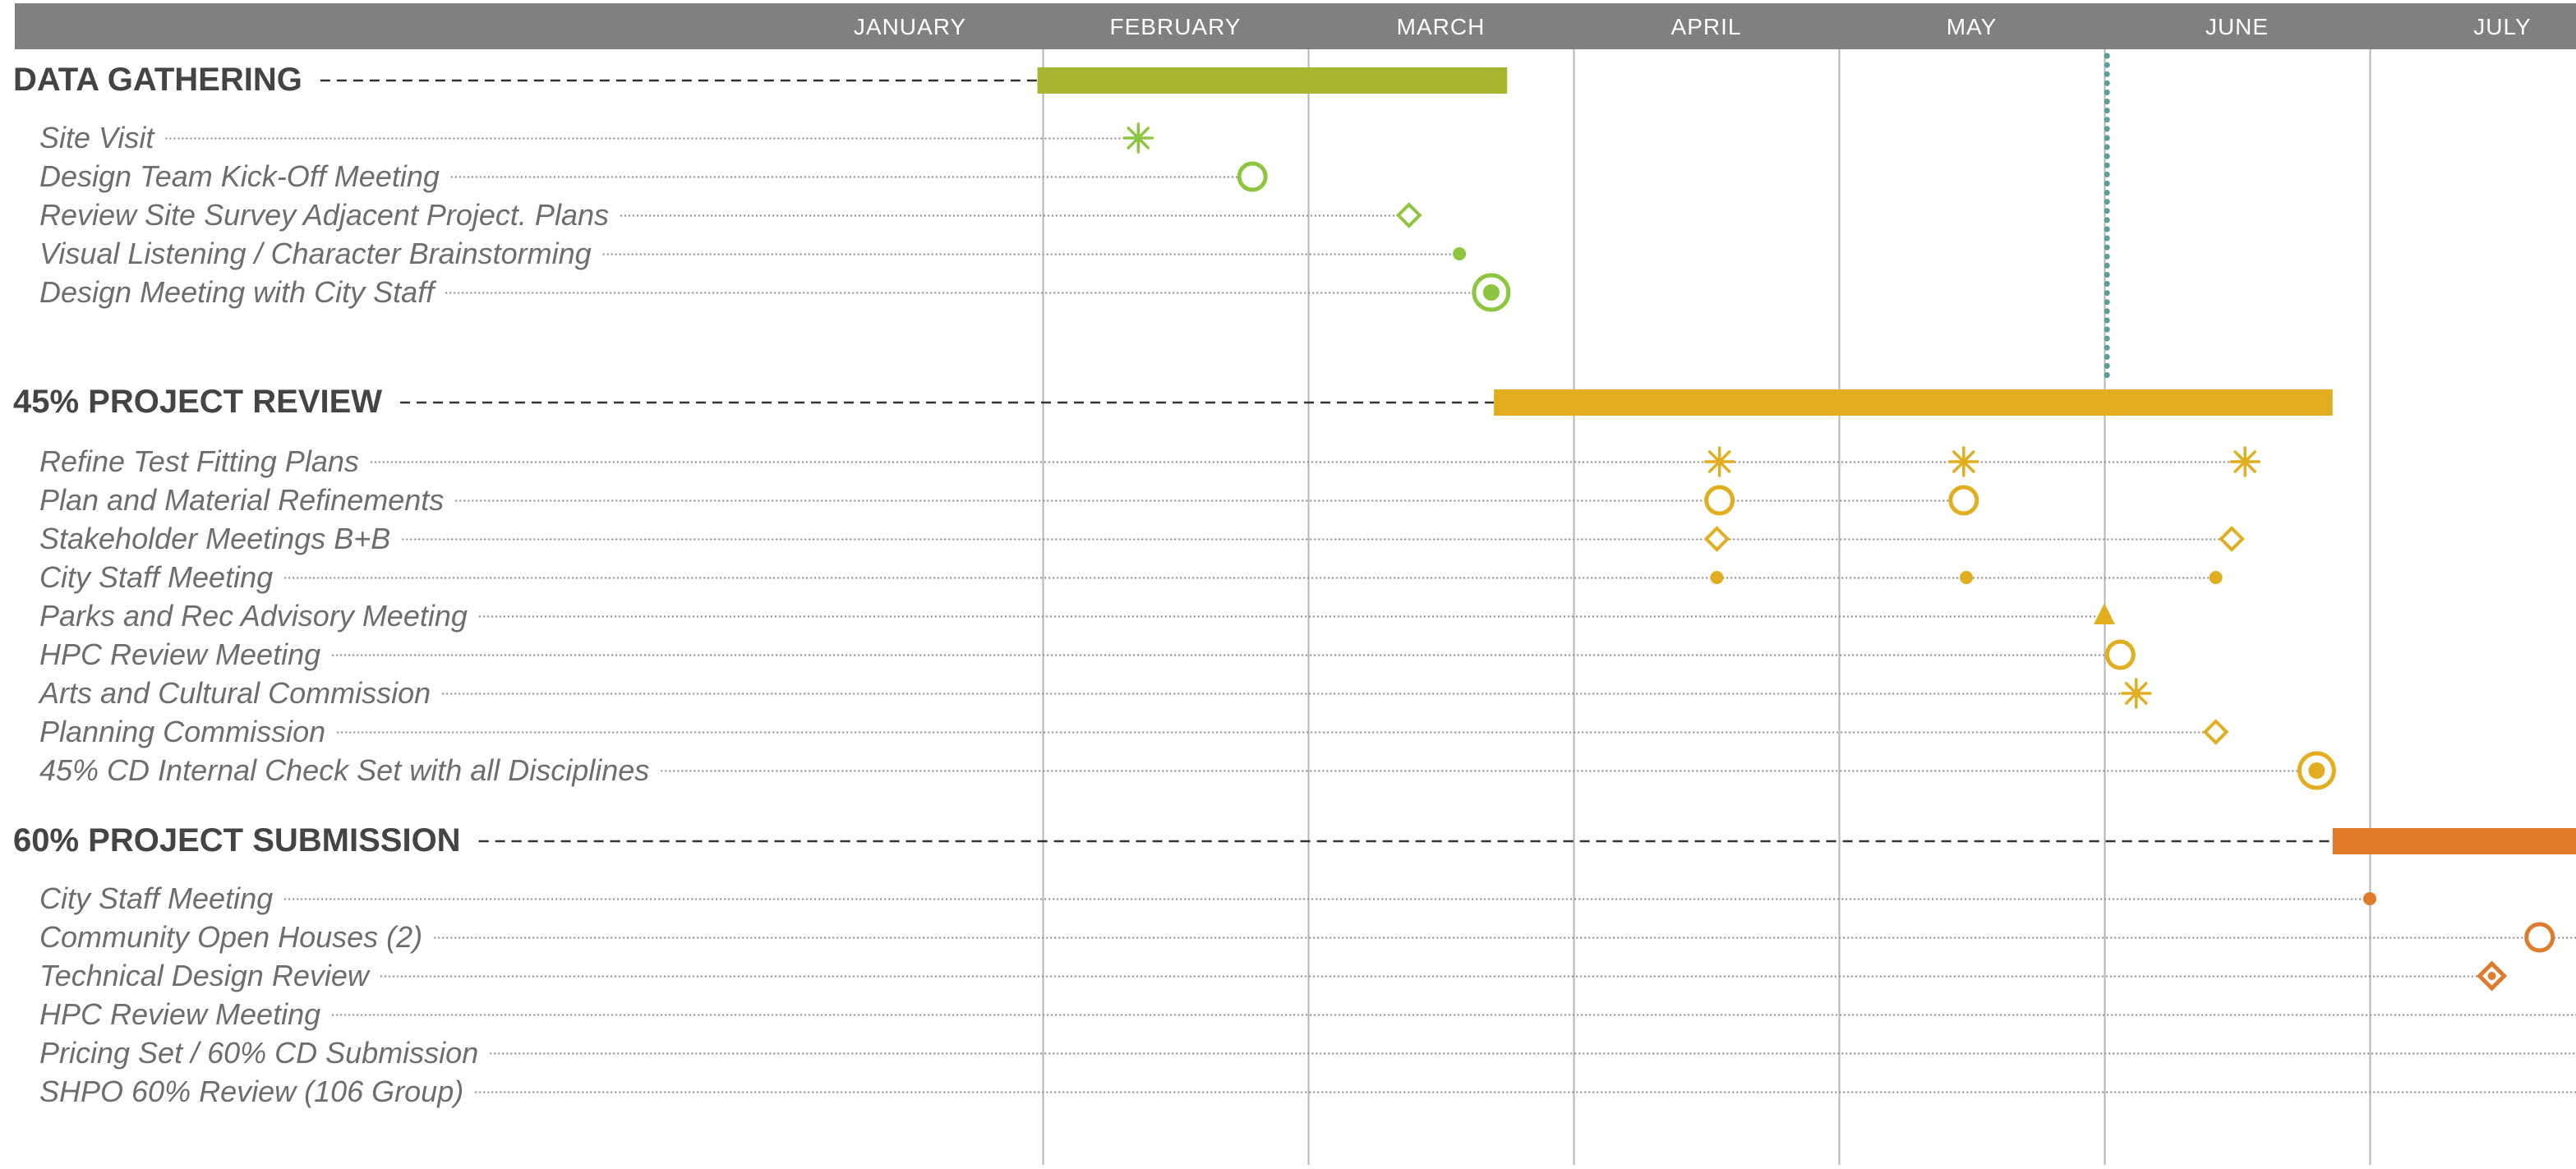  I want to click on triangle-icon, so click(2104, 614).